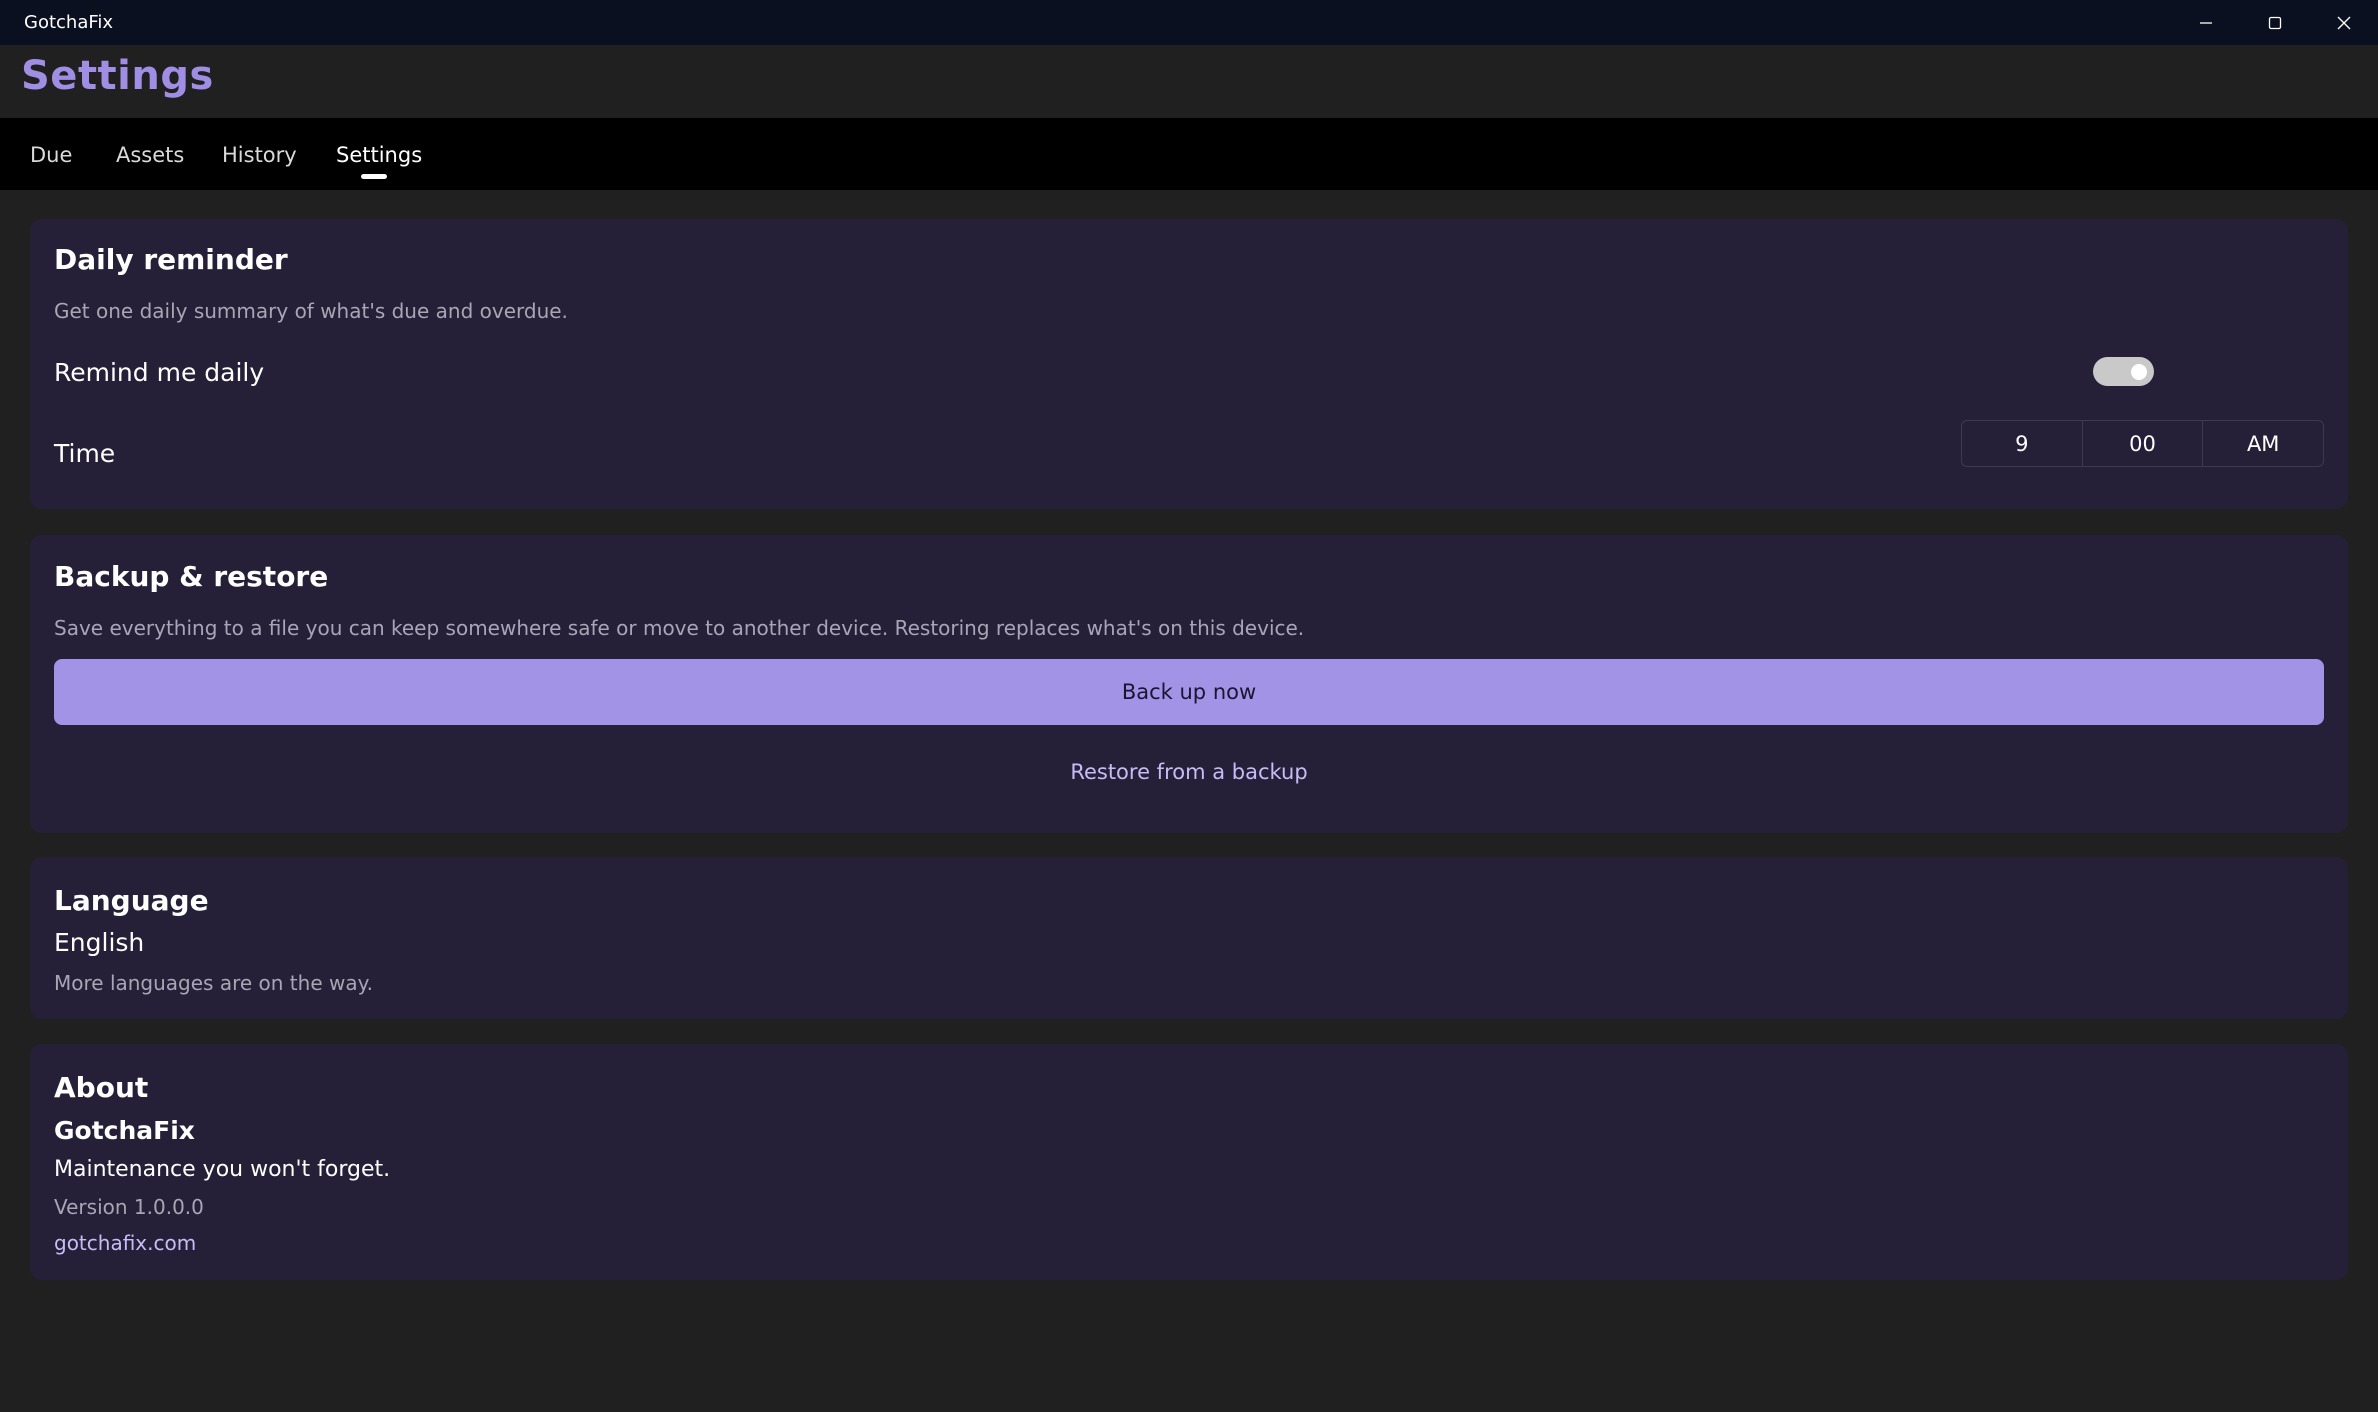 This screenshot has height=1412, width=2378. What do you see at coordinates (1189, 22) in the screenshot?
I see `title-bar: GotchaFix` at bounding box center [1189, 22].